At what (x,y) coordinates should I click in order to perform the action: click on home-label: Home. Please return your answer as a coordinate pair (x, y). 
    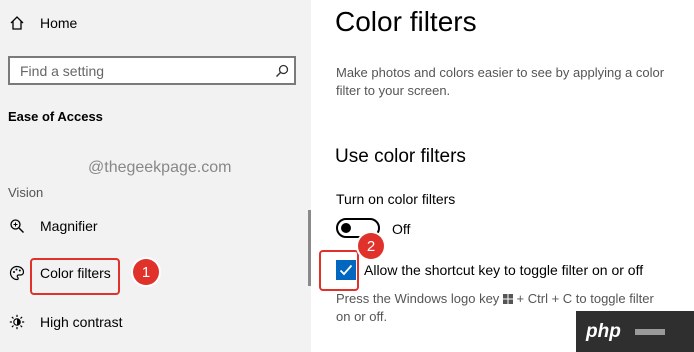
    Looking at the image, I should click on (59, 23).